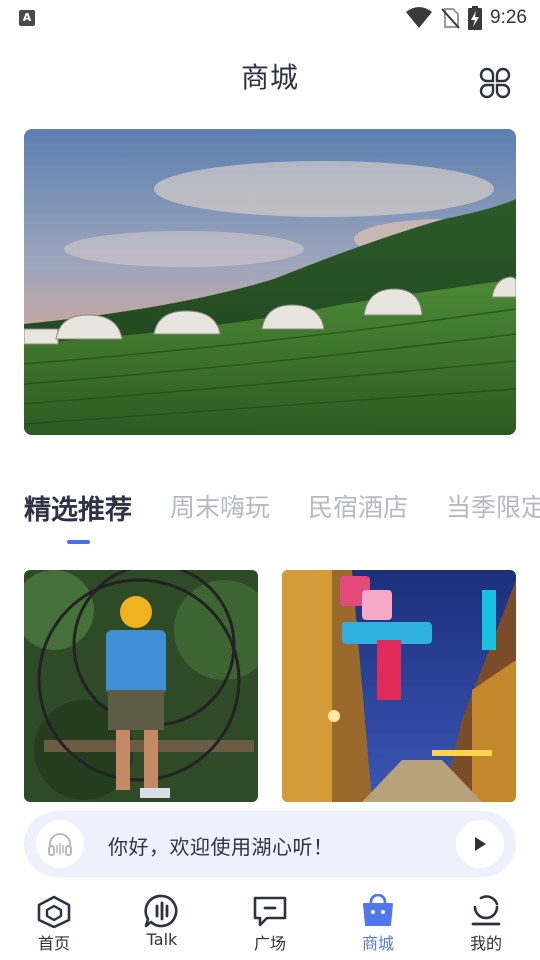 This screenshot has width=540, height=960. Describe the element at coordinates (54, 911) in the screenshot. I see `home-icon` at that location.